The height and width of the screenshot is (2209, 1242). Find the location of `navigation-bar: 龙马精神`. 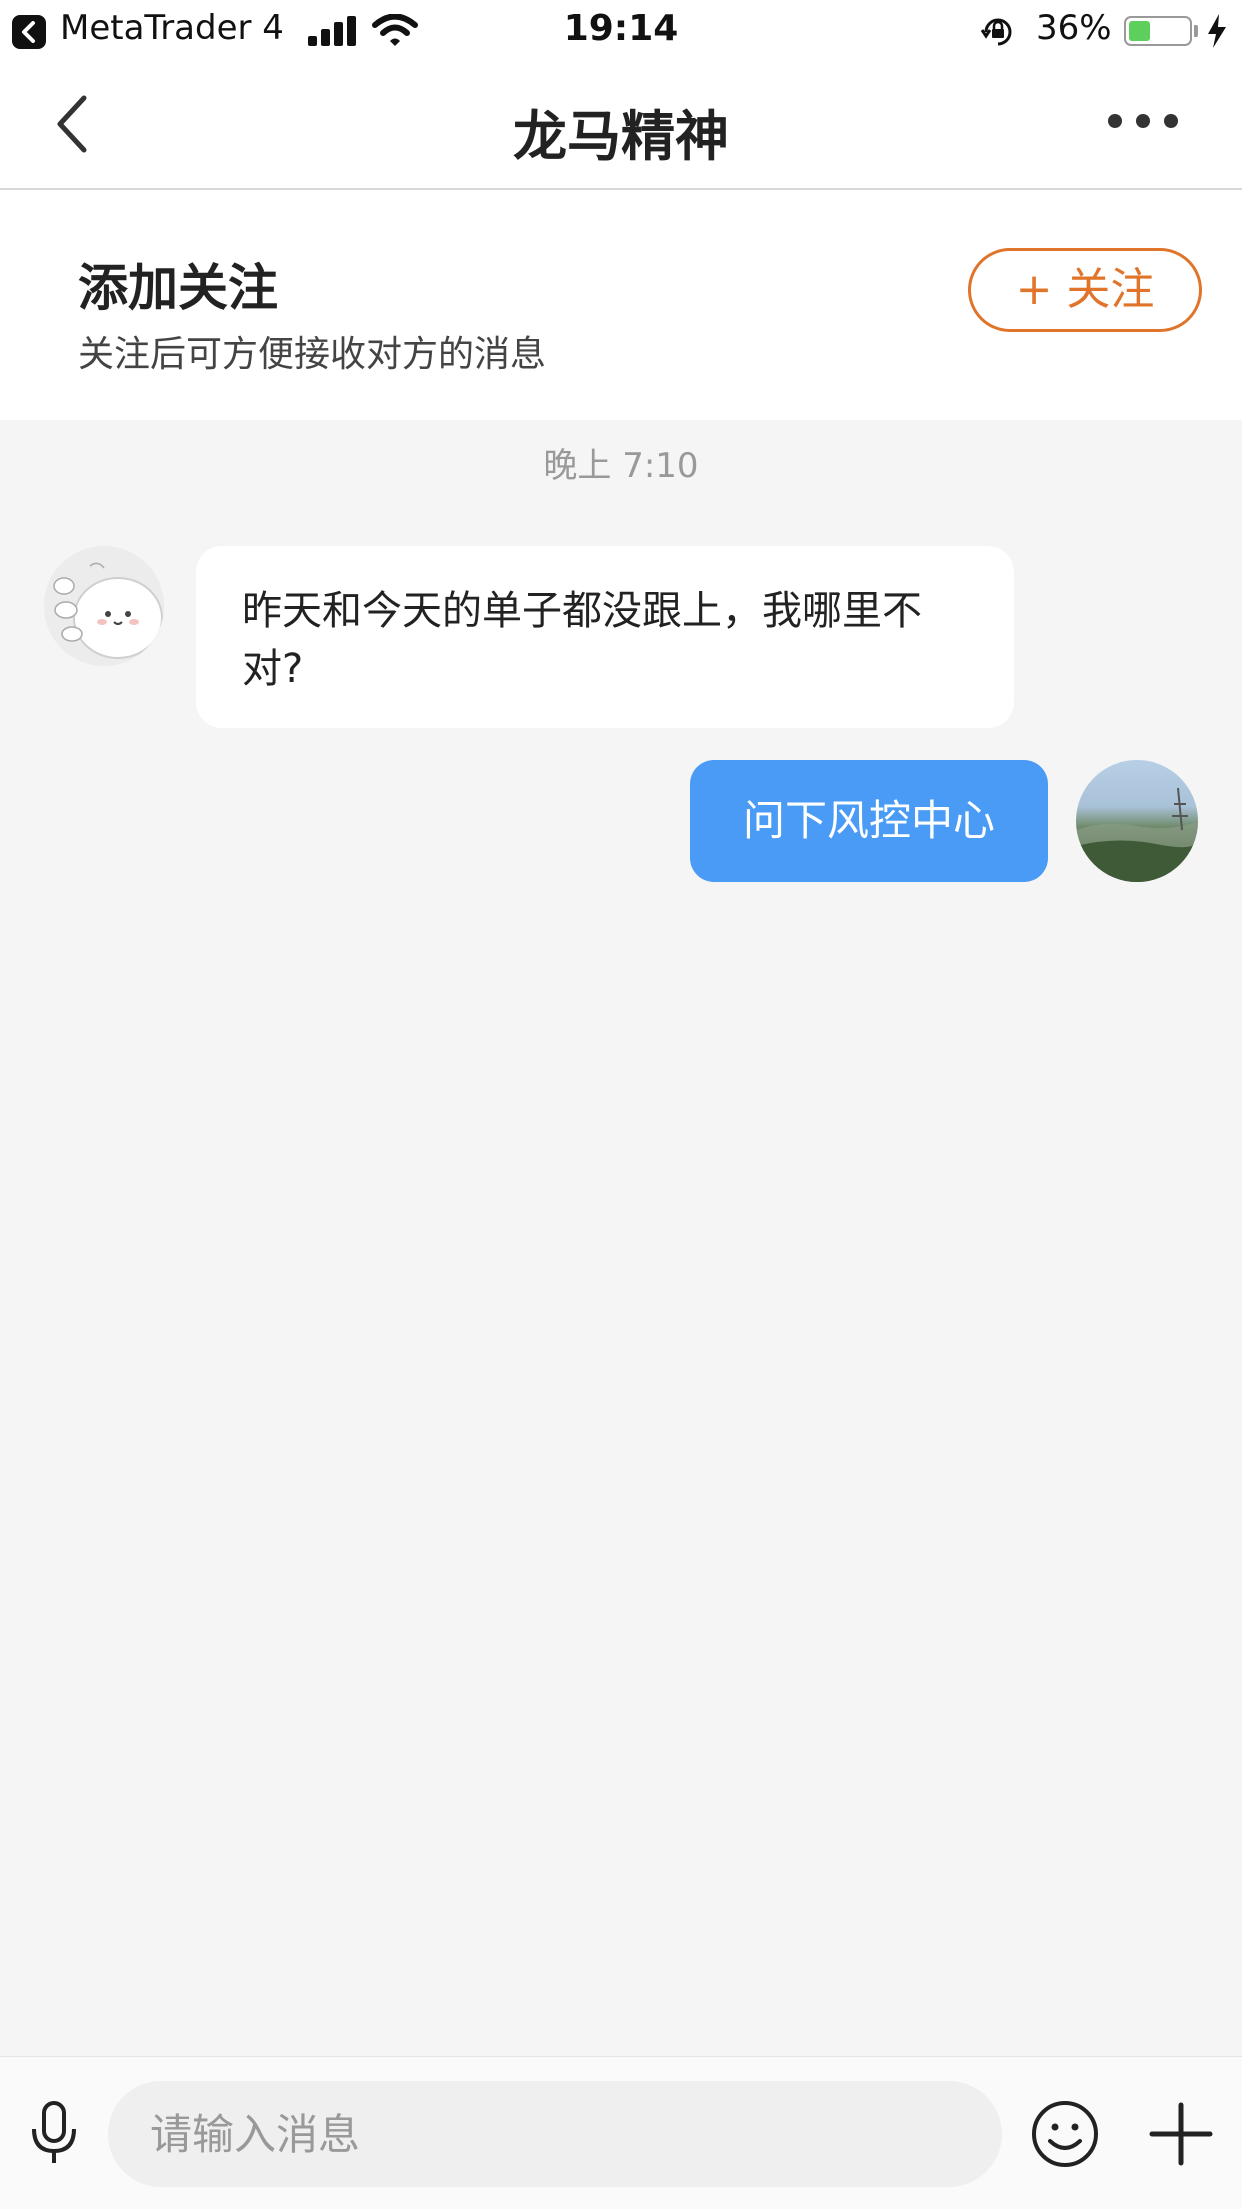

navigation-bar: 龙马精神 is located at coordinates (621, 126).